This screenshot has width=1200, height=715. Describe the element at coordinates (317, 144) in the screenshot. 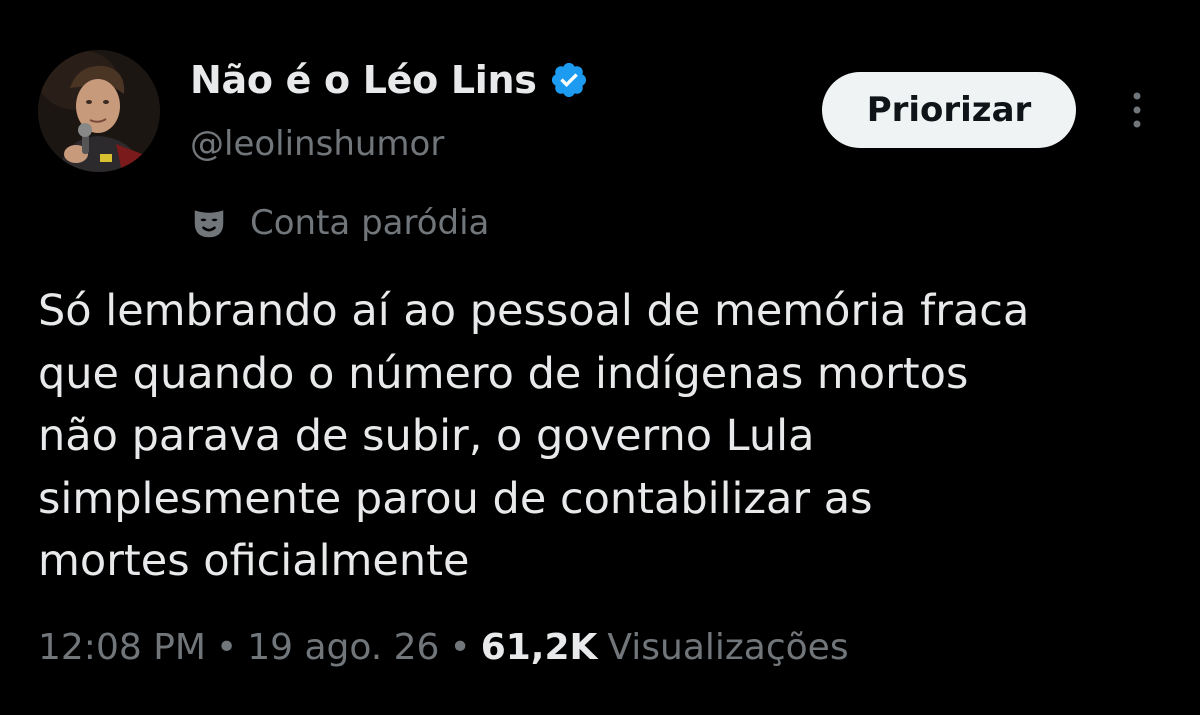

I see `handle: @leolinshumor` at that location.